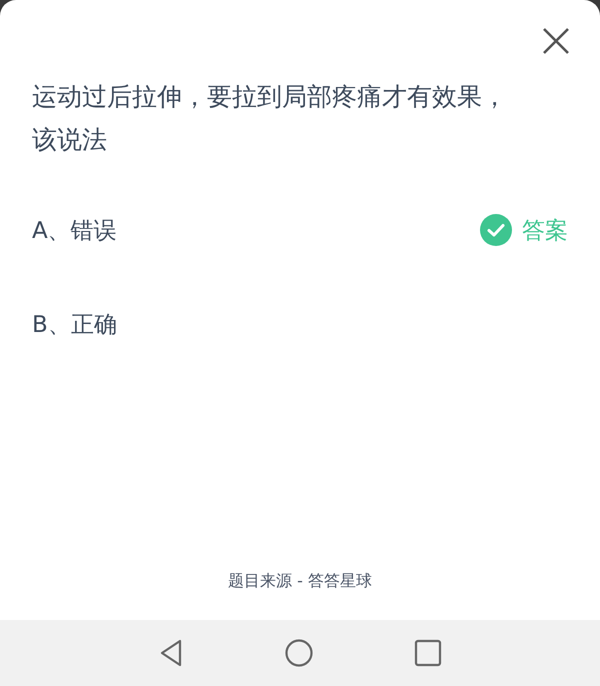  What do you see at coordinates (74, 230) in the screenshot?
I see `answer-option: A、错误` at bounding box center [74, 230].